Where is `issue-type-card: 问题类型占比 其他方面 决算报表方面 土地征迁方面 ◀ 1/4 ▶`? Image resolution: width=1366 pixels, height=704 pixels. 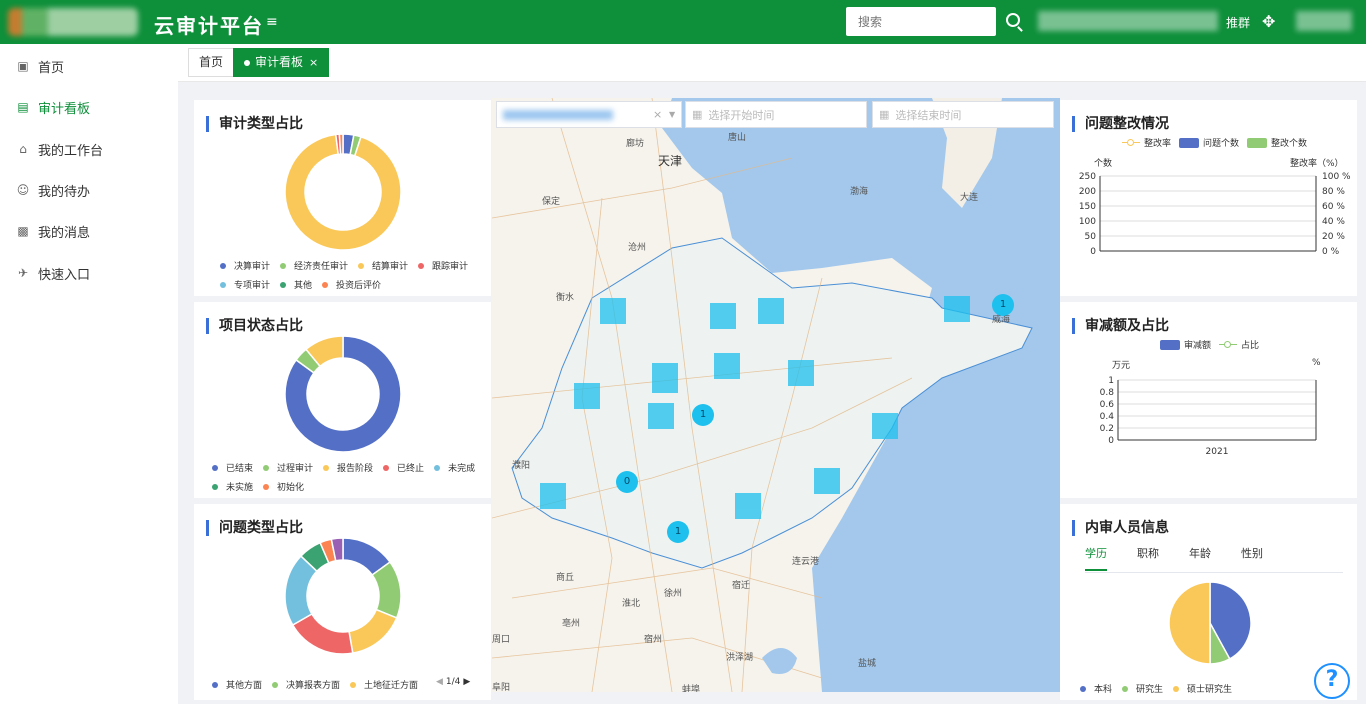
issue-type-card: 问题类型占比 其他方面 决算报表方面 土地征迁方面 ◀ 1/4 ▶ is located at coordinates (342, 602).